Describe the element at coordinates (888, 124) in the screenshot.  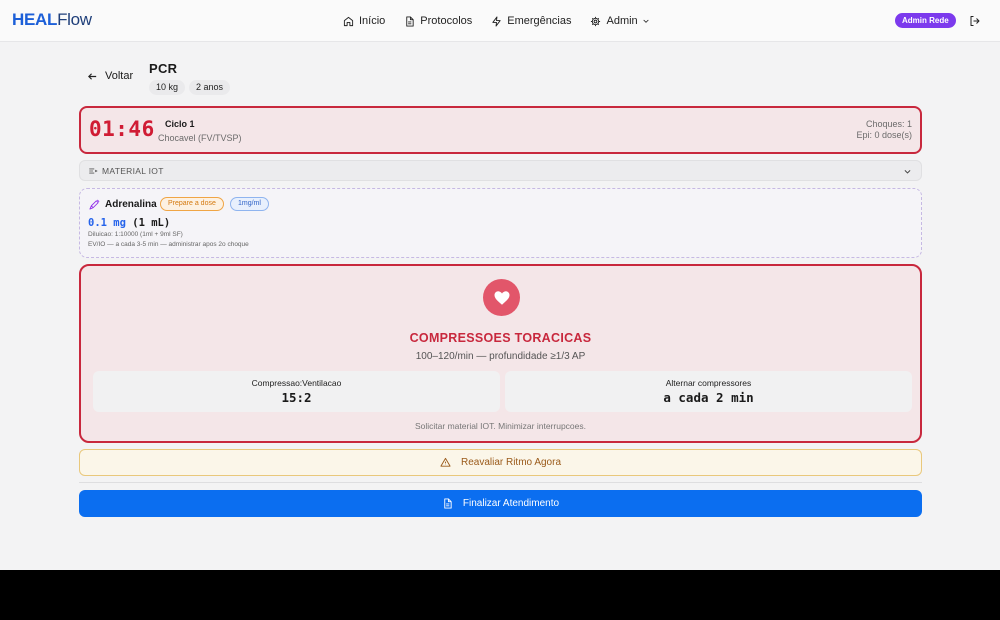
I see `shocks-count: Choques: 1` at that location.